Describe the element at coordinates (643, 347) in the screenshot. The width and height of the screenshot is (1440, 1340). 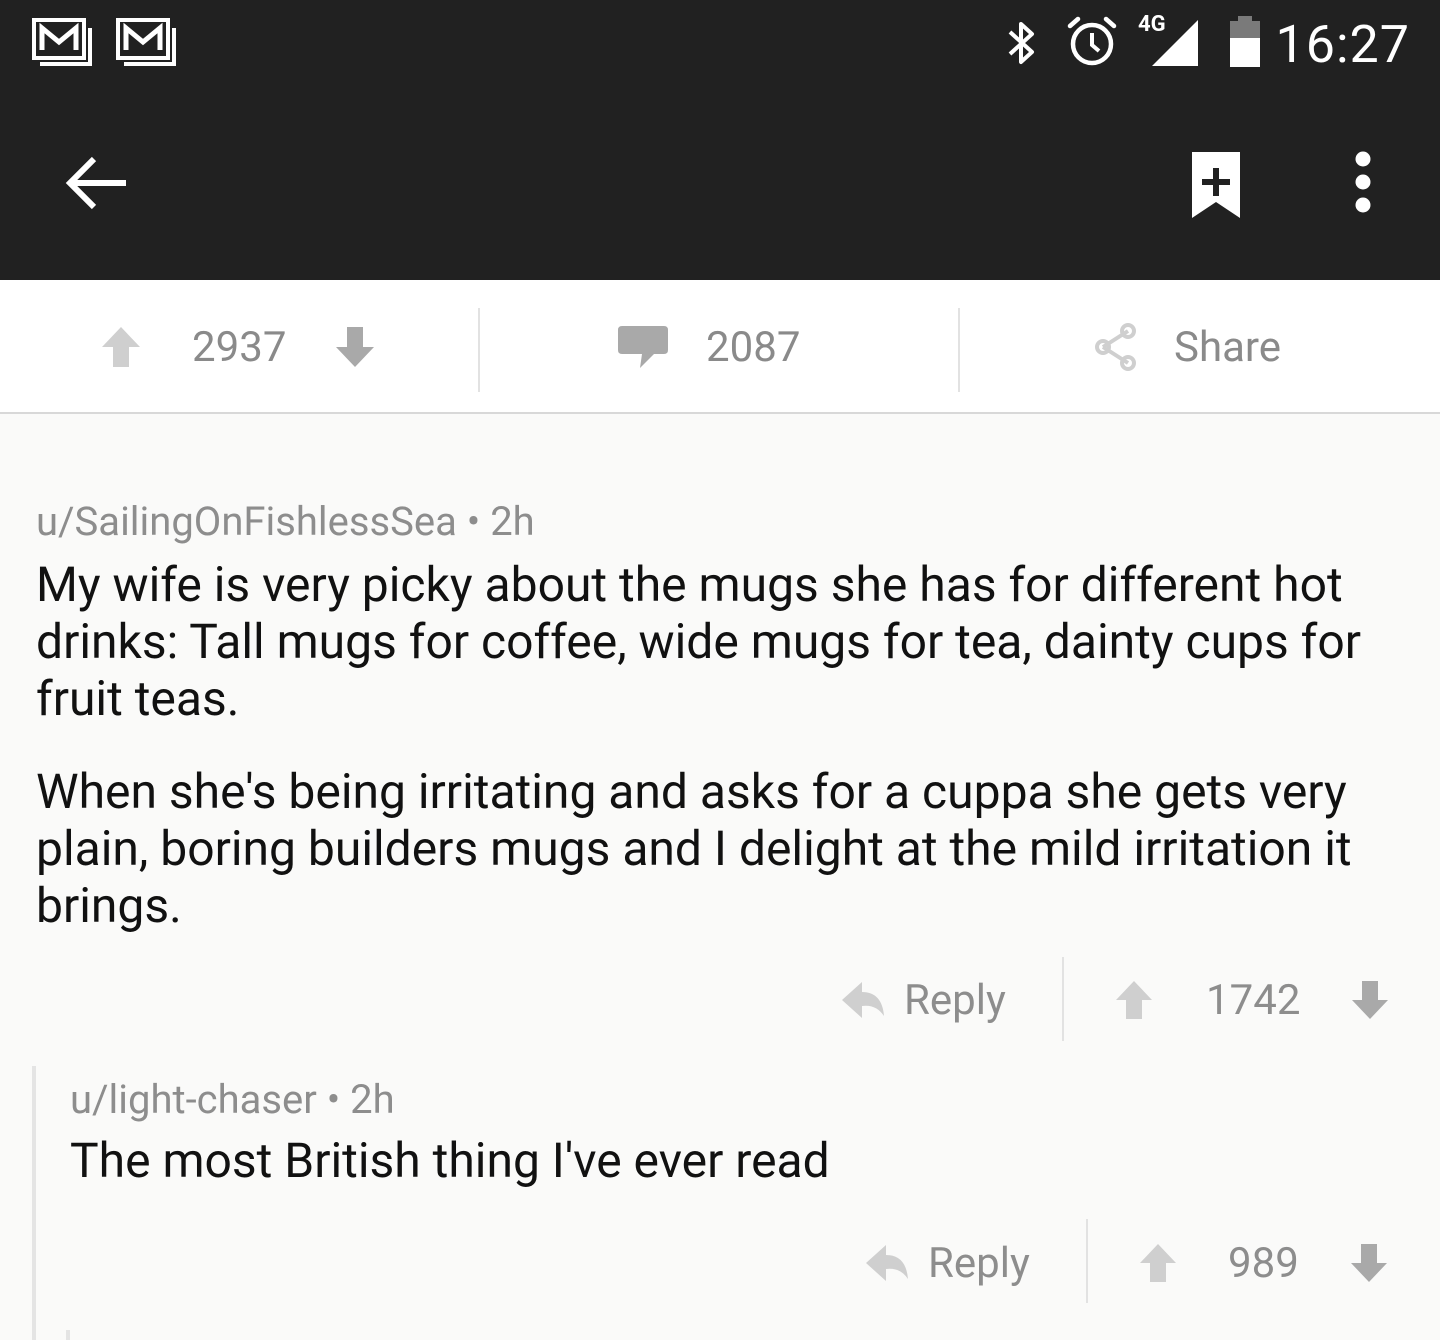
I see `comment-bubble-icon` at that location.